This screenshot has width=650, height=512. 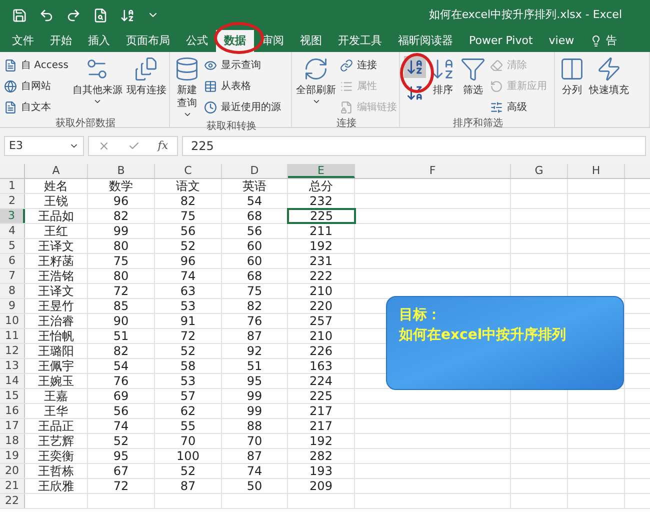 What do you see at coordinates (12, 426) in the screenshot?
I see `row-header: 17` at bounding box center [12, 426].